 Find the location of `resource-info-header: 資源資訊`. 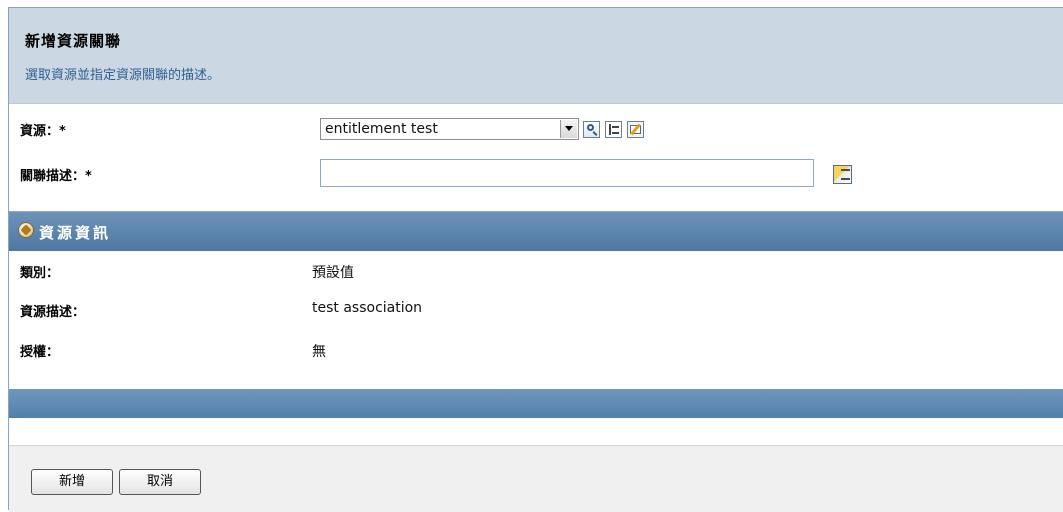

resource-info-header: 資源資訊 is located at coordinates (536, 231).